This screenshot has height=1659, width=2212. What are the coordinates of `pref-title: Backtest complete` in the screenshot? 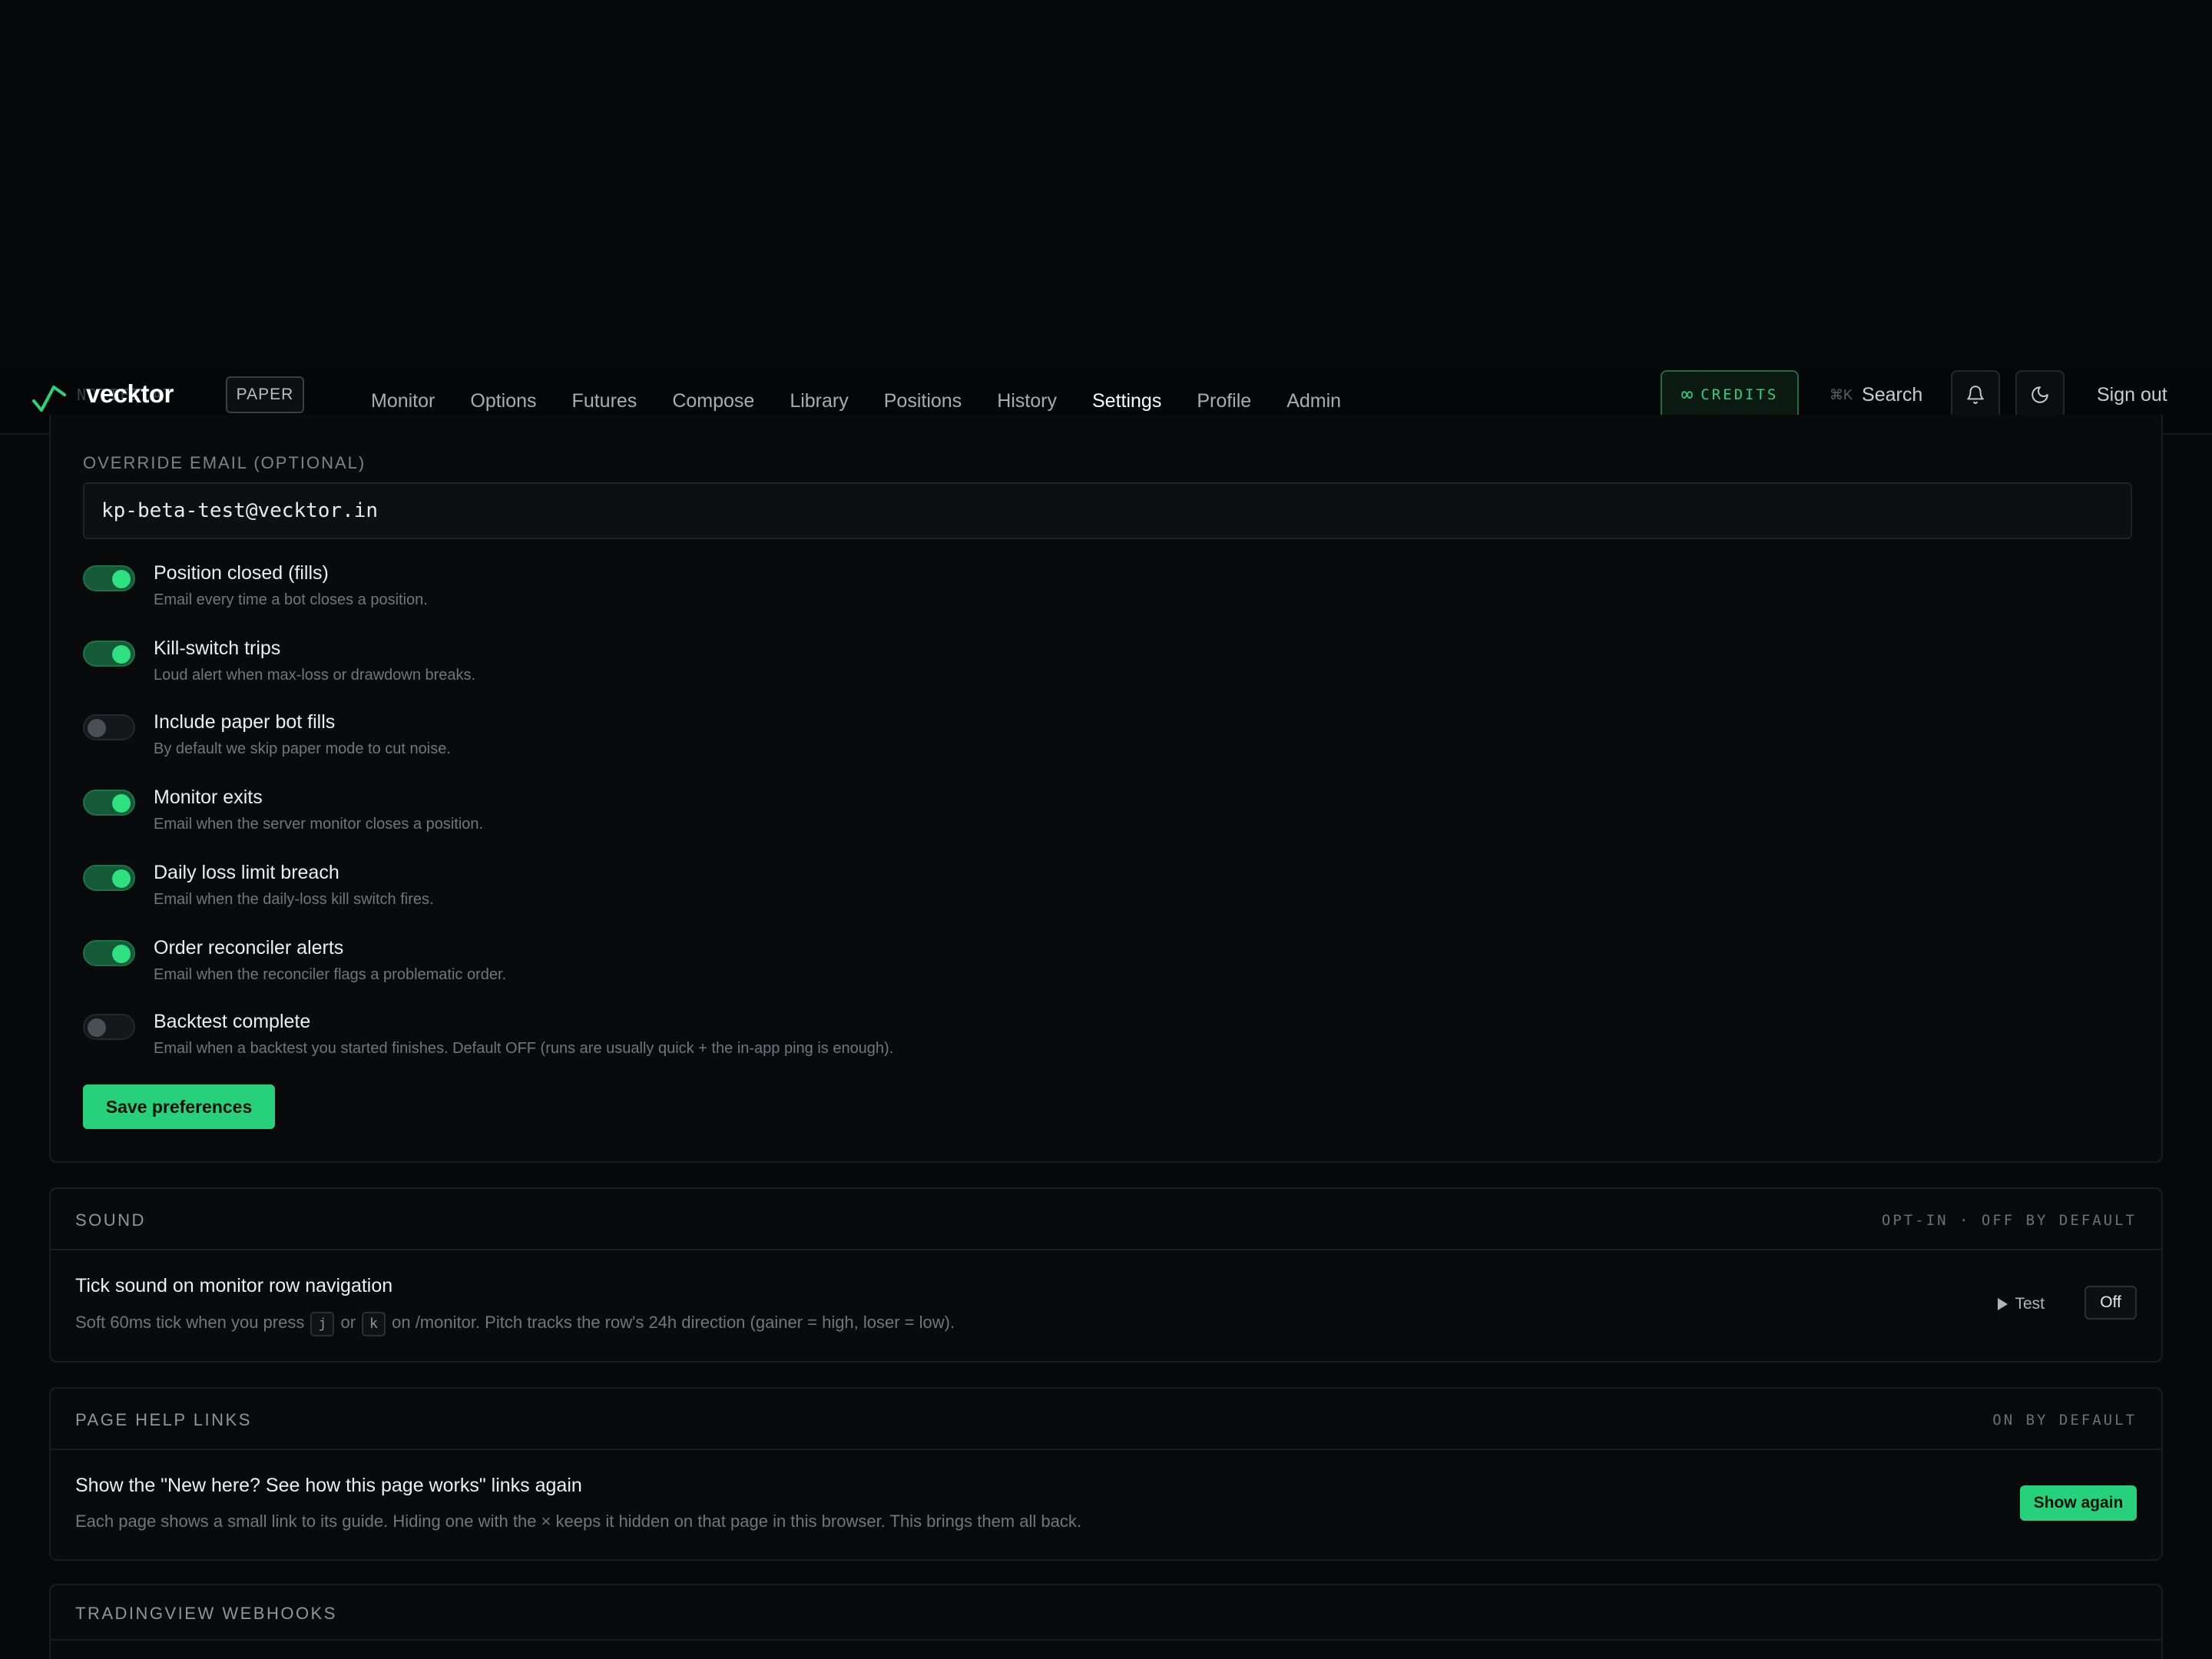 It's located at (233, 1022).